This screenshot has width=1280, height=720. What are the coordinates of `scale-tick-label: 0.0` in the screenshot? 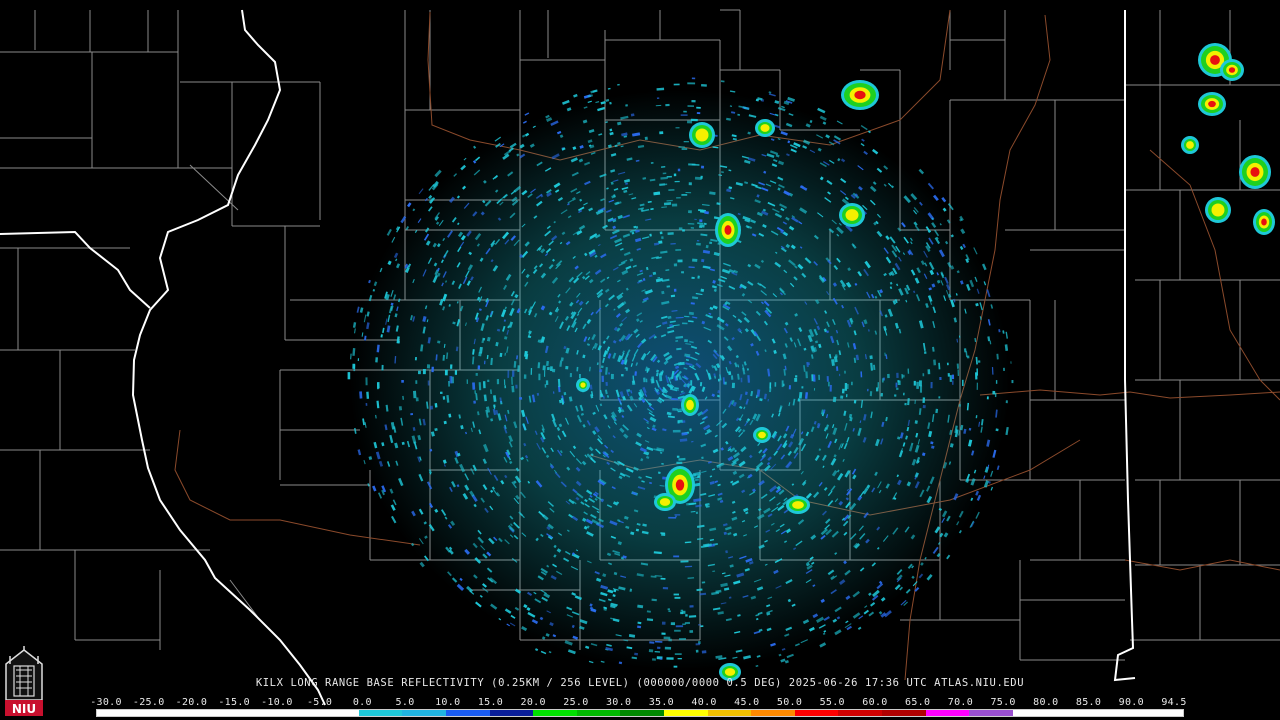 It's located at (362, 702).